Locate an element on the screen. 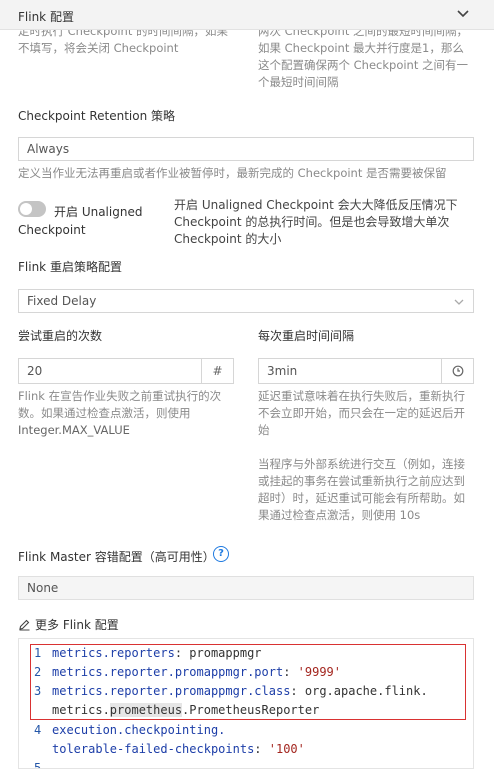 The height and width of the screenshot is (769, 494). line-number: 2 is located at coordinates (38, 672).